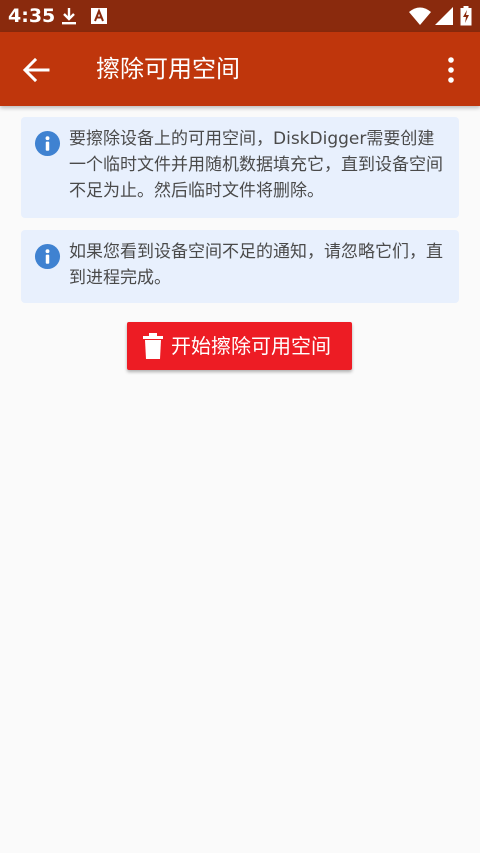  I want to click on download-icon, so click(69, 16).